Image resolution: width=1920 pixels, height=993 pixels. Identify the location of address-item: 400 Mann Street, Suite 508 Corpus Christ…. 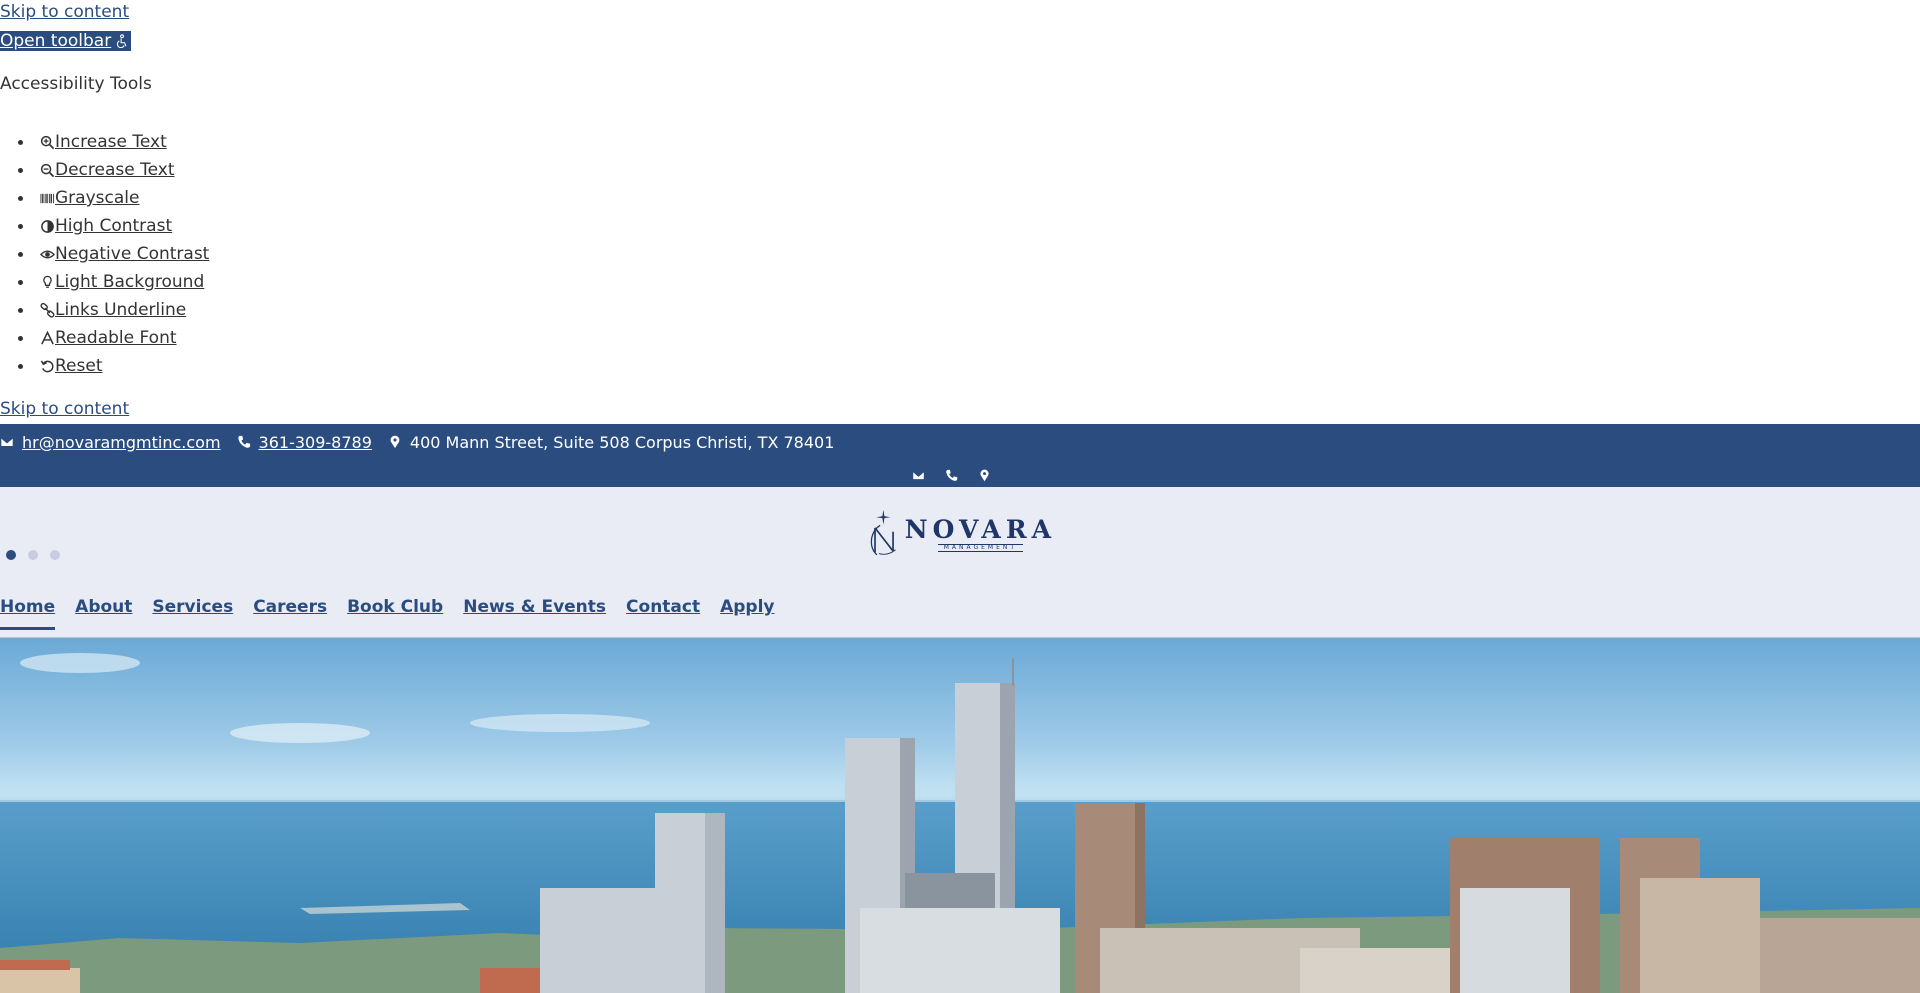
(611, 442).